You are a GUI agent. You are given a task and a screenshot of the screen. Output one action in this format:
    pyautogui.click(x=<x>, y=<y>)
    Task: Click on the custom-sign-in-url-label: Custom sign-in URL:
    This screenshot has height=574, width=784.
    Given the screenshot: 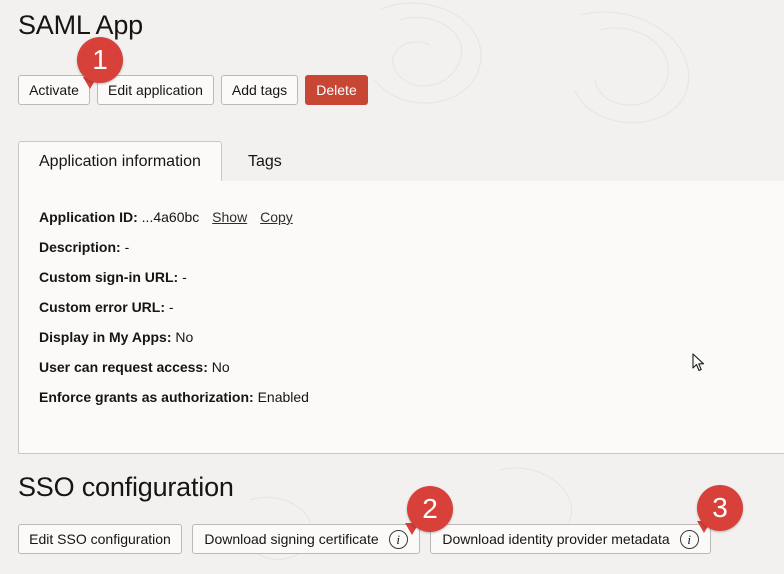 What is the action you would take?
    pyautogui.click(x=109, y=277)
    